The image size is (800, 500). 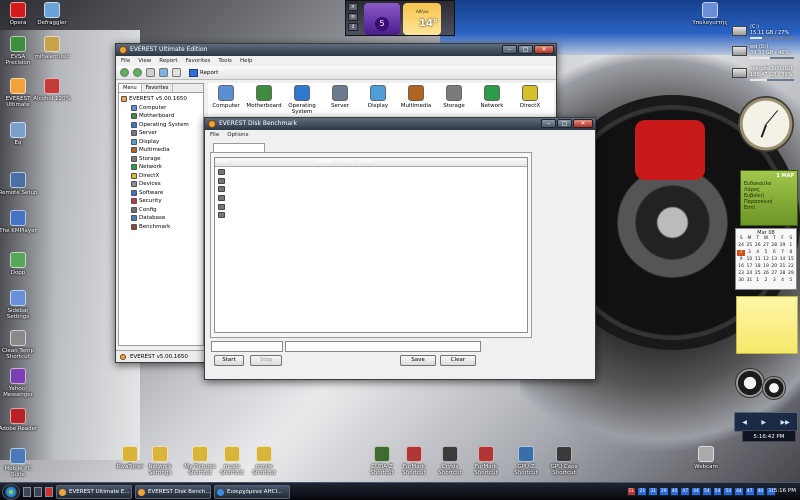 What do you see at coordinates (450, 461) in the screenshot?
I see `desktop-icon: Crysis Shortcut` at bounding box center [450, 461].